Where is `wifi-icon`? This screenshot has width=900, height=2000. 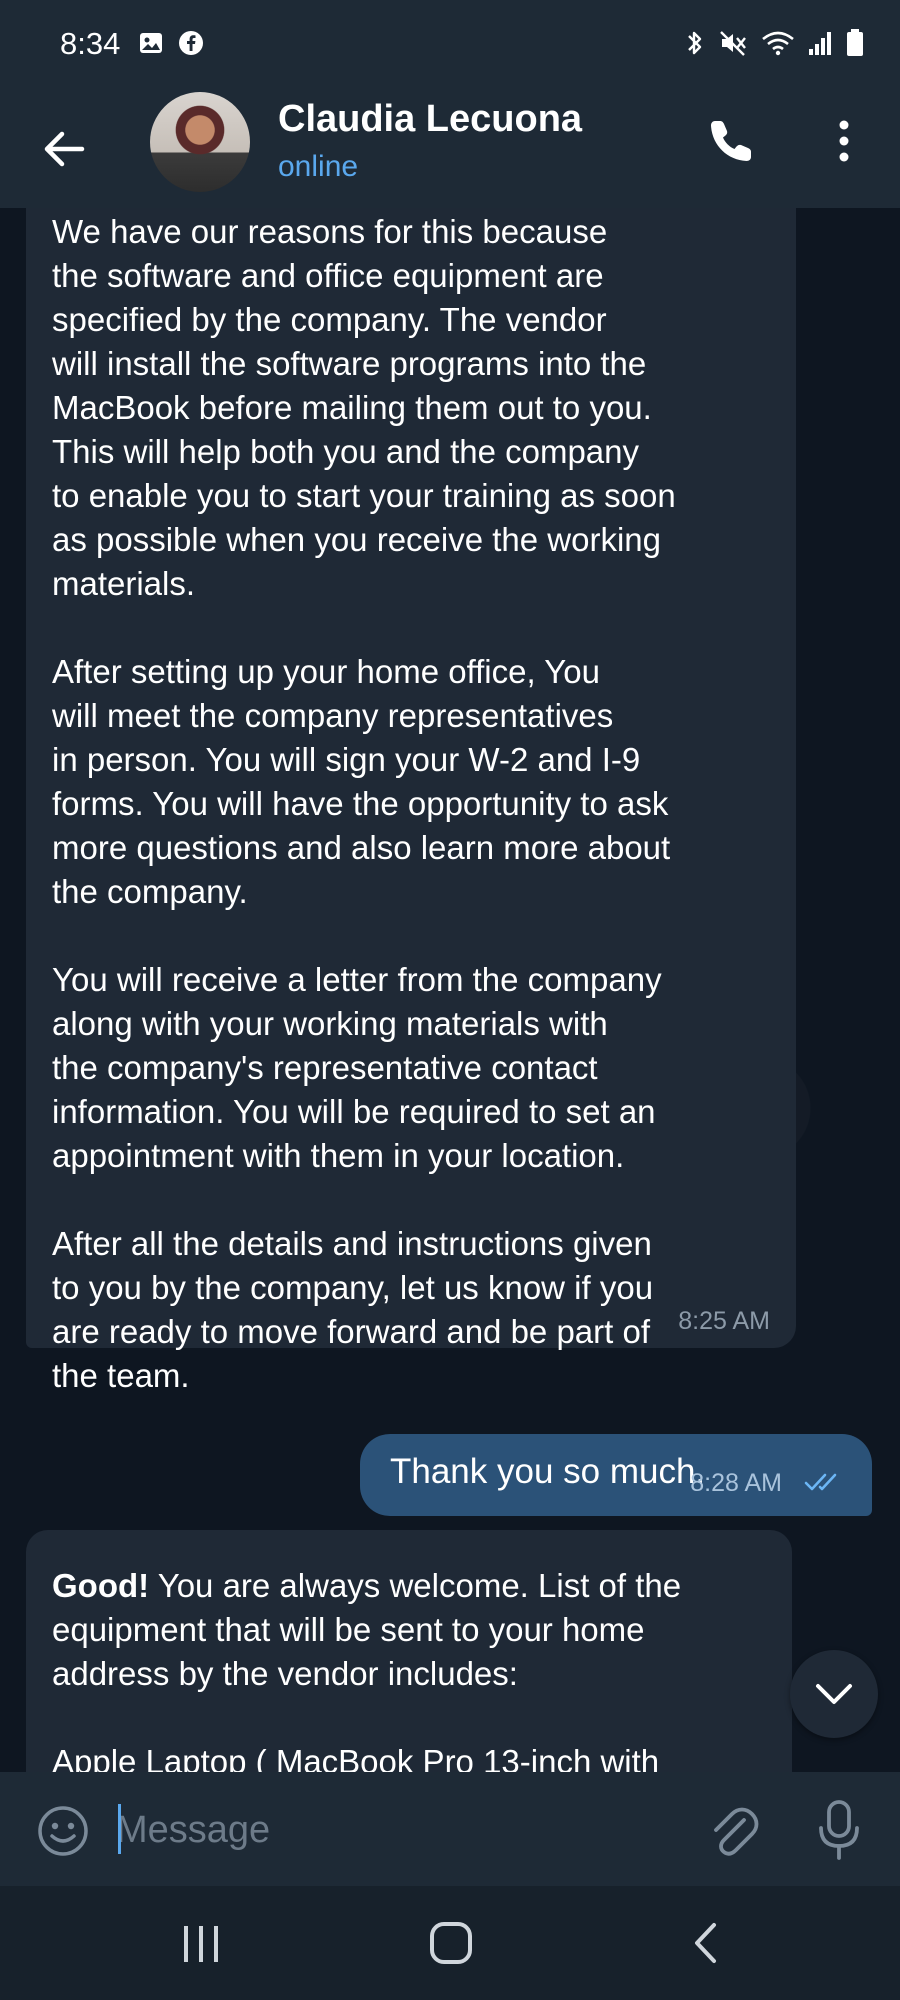
wifi-icon is located at coordinates (778, 43).